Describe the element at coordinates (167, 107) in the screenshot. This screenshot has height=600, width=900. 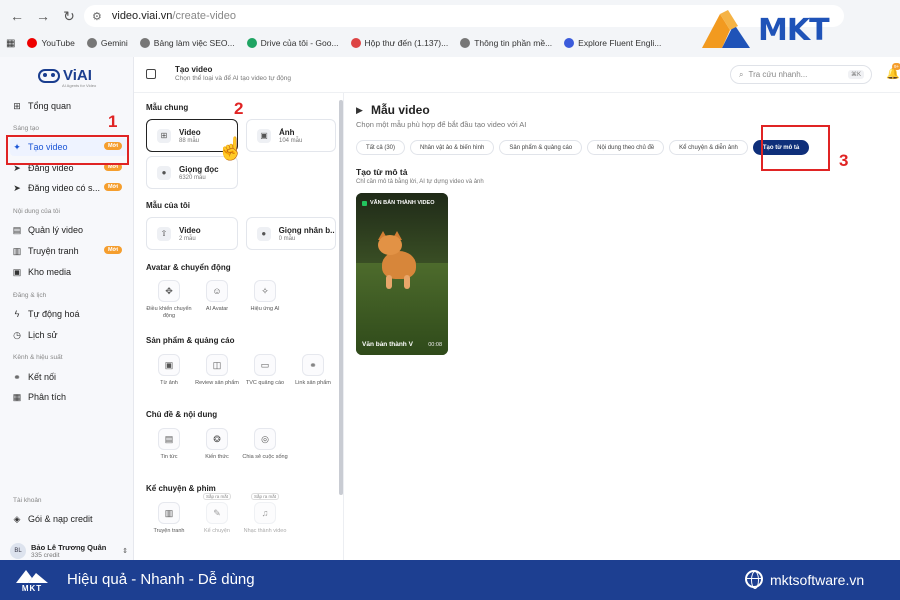
I see `section-common: Mẫu chung` at that location.